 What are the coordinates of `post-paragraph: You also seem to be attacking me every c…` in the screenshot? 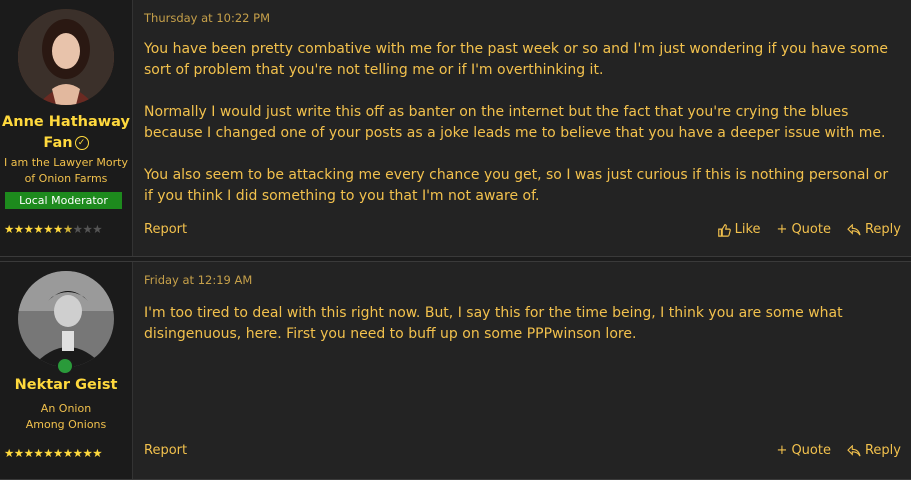 It's located at (516, 185).